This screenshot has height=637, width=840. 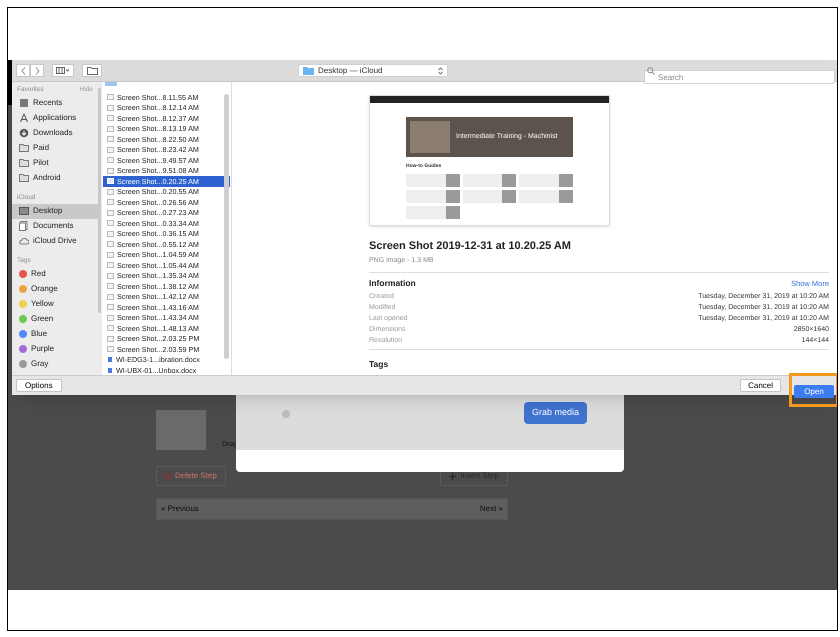 What do you see at coordinates (55, 226) in the screenshot?
I see `sidebar-item: Documents` at bounding box center [55, 226].